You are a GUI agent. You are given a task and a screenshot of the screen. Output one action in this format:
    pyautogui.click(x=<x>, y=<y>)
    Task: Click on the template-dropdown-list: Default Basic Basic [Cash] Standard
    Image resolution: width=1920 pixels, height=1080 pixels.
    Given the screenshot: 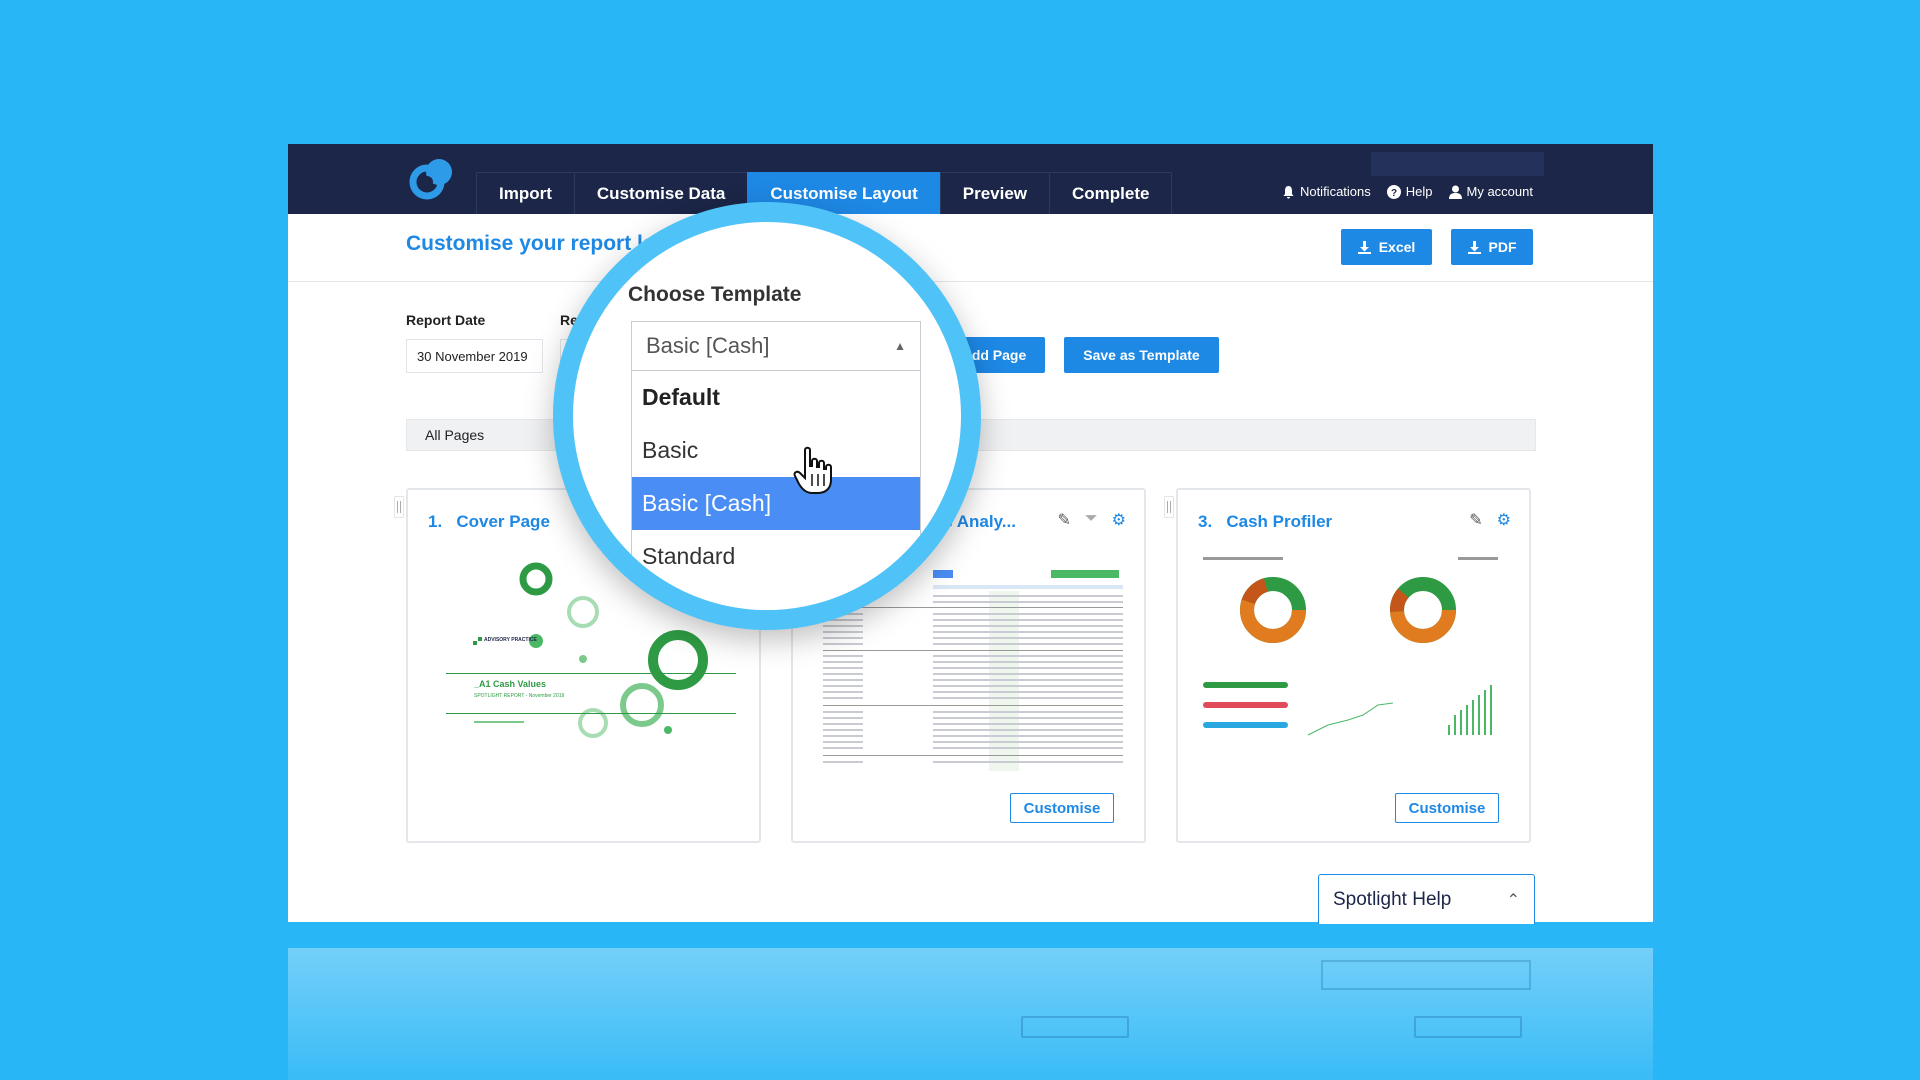 What is the action you would take?
    pyautogui.click(x=776, y=490)
    